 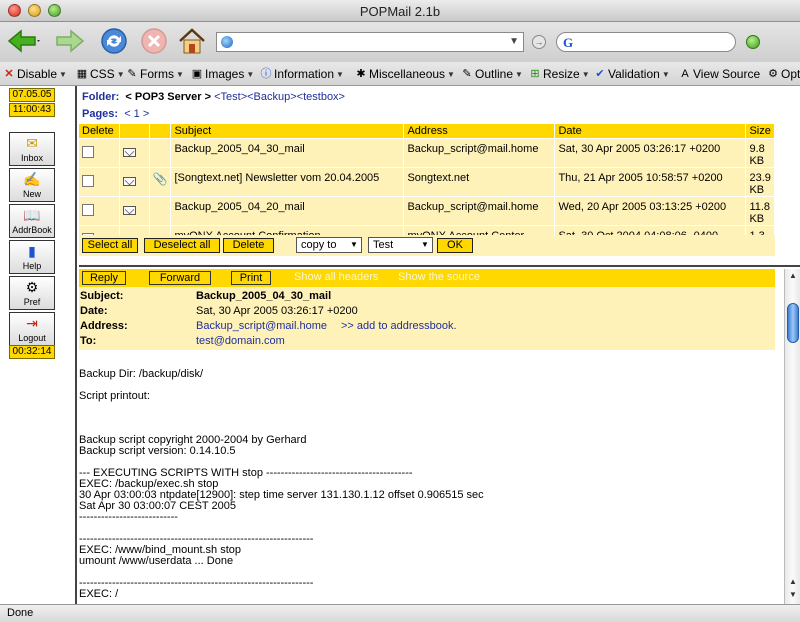 What do you see at coordinates (792, 436) in the screenshot?
I see `message-scrollbar: ▲ ▲ ▼` at bounding box center [792, 436].